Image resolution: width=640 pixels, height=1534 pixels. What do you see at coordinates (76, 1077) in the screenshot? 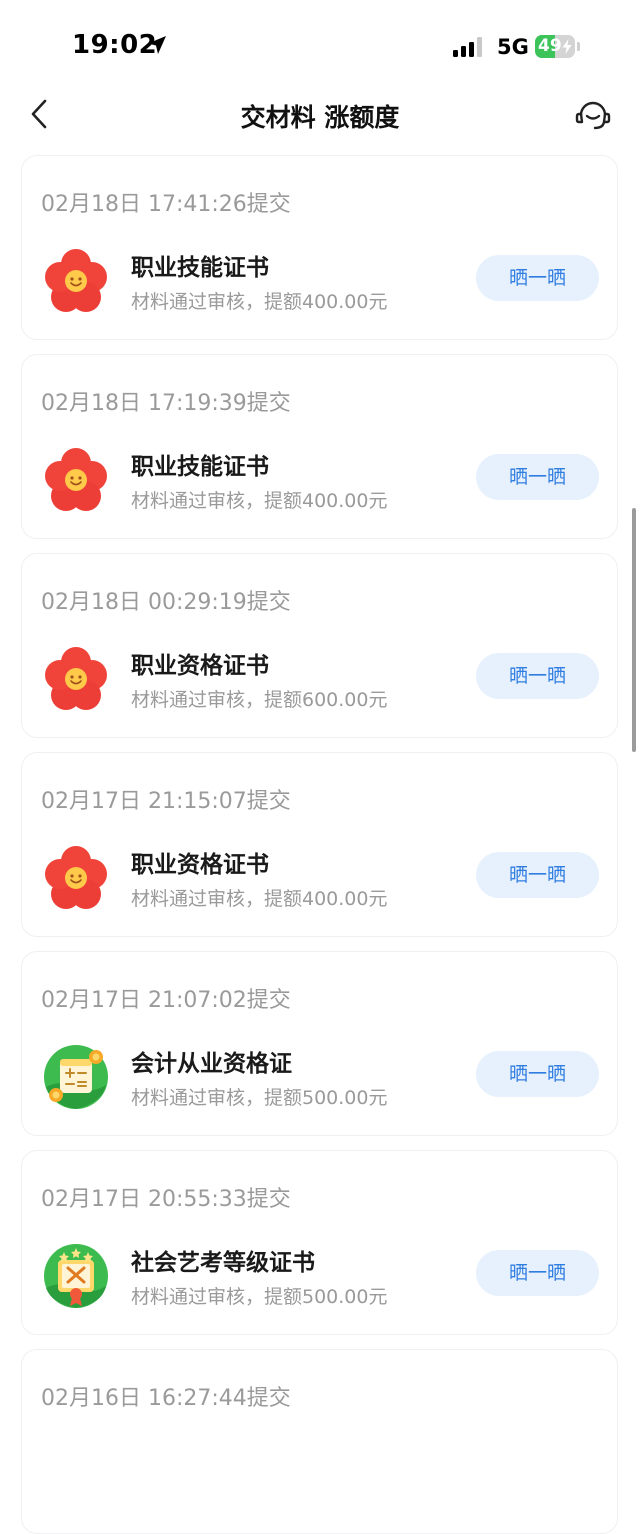
I see `accounting-certificate-icon` at bounding box center [76, 1077].